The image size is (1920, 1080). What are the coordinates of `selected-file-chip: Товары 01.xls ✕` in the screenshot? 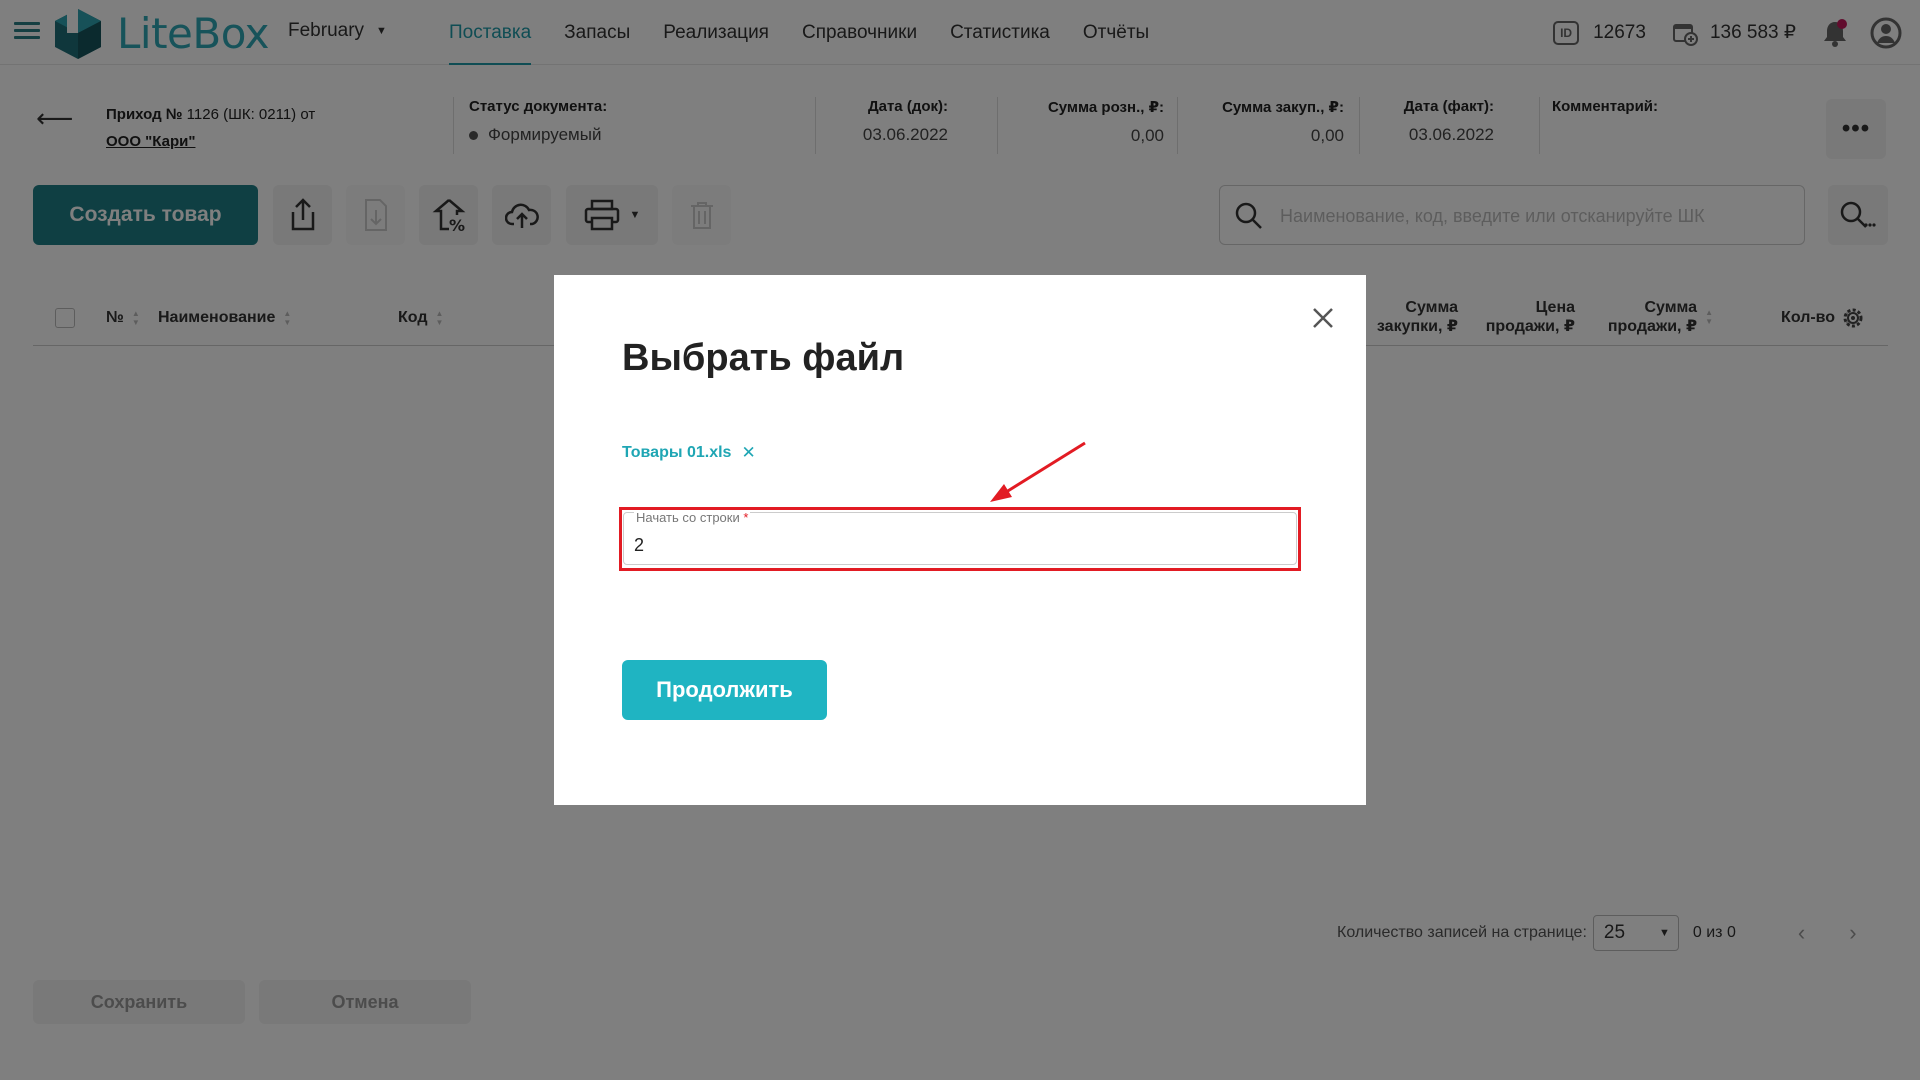 It's located at (689, 453).